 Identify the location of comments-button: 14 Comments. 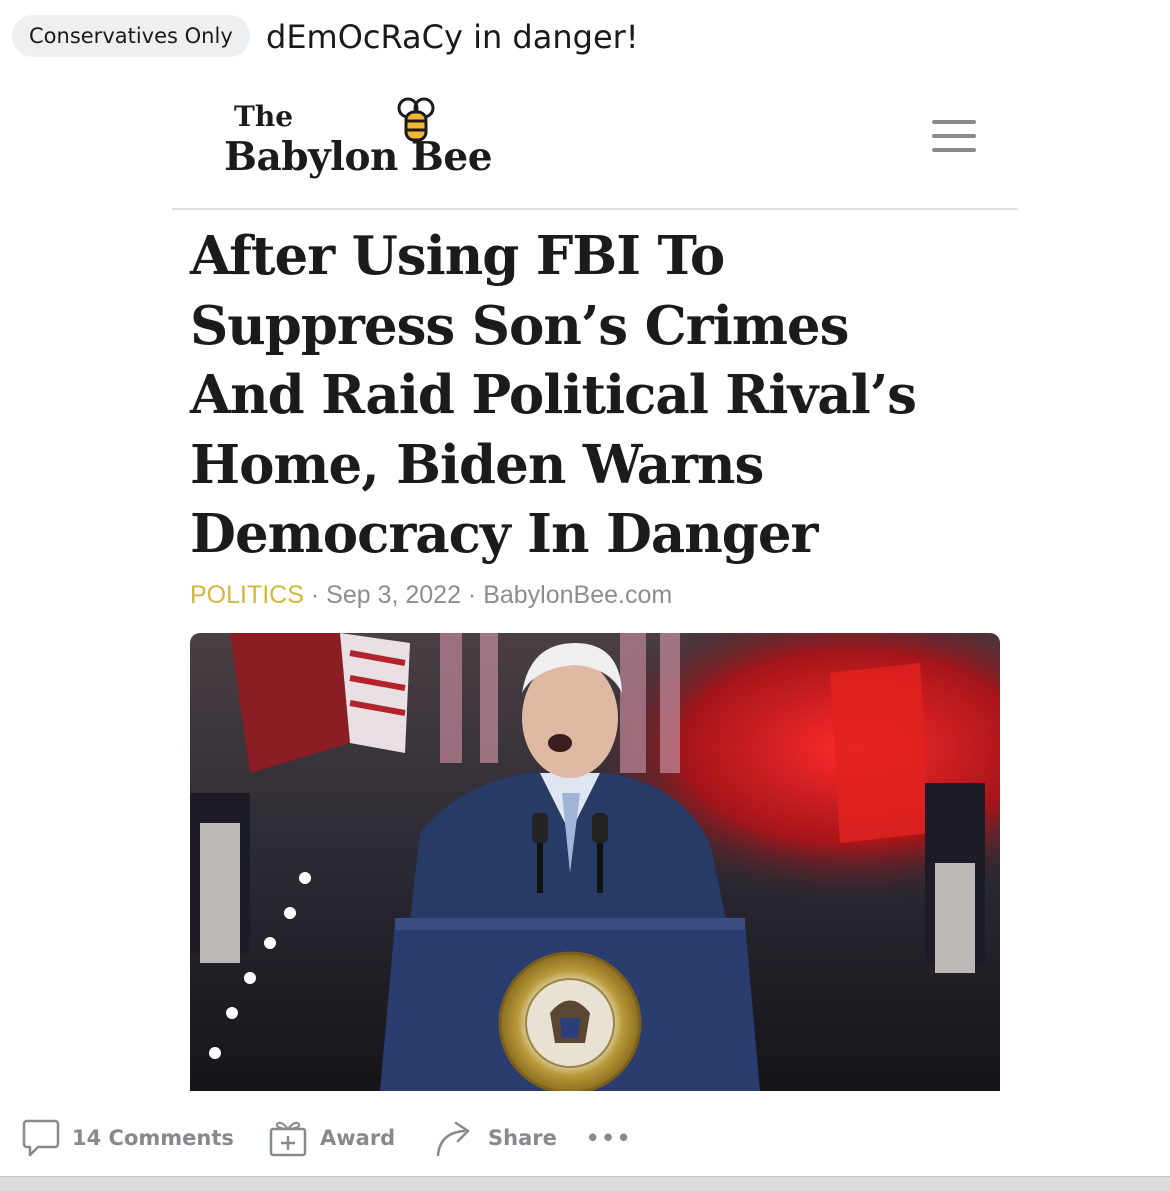
(128, 1138).